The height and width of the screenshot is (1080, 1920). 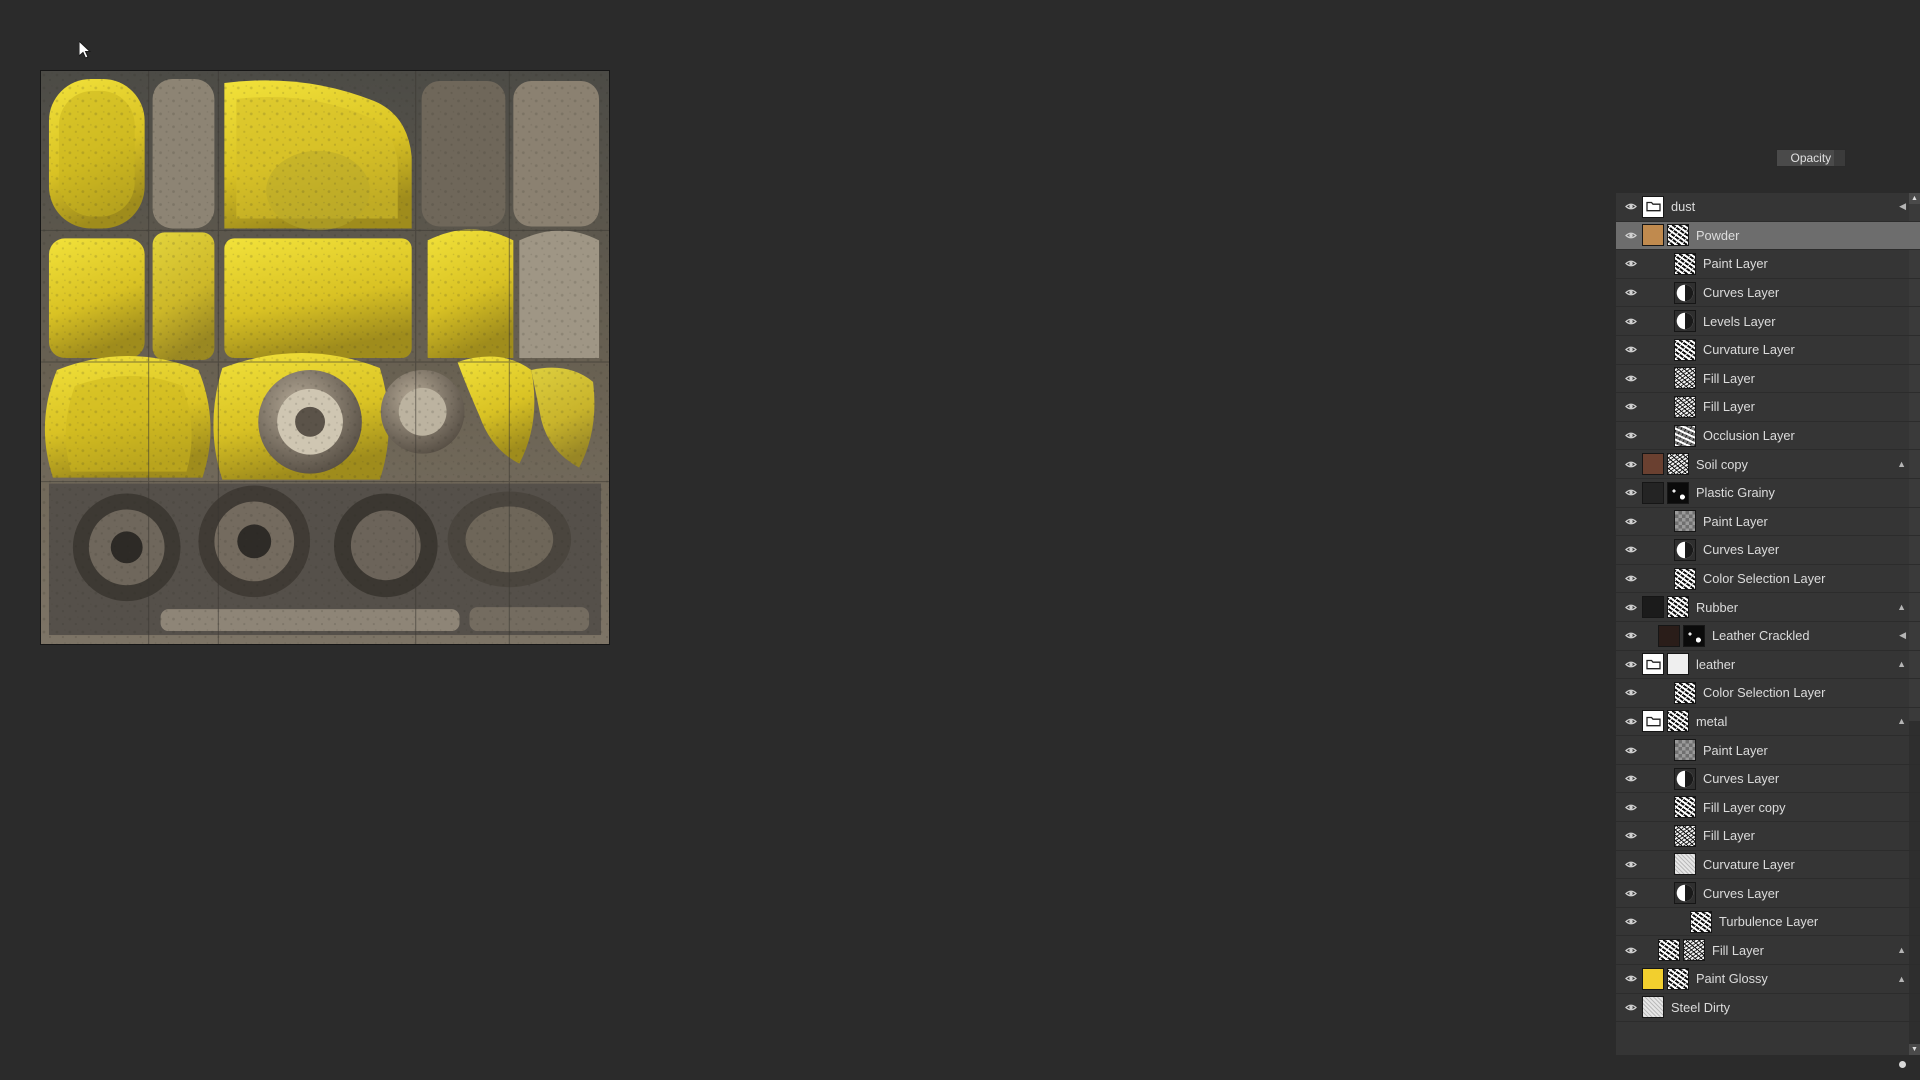 I want to click on layer-row: Levels Layer, so click(x=1768, y=321).